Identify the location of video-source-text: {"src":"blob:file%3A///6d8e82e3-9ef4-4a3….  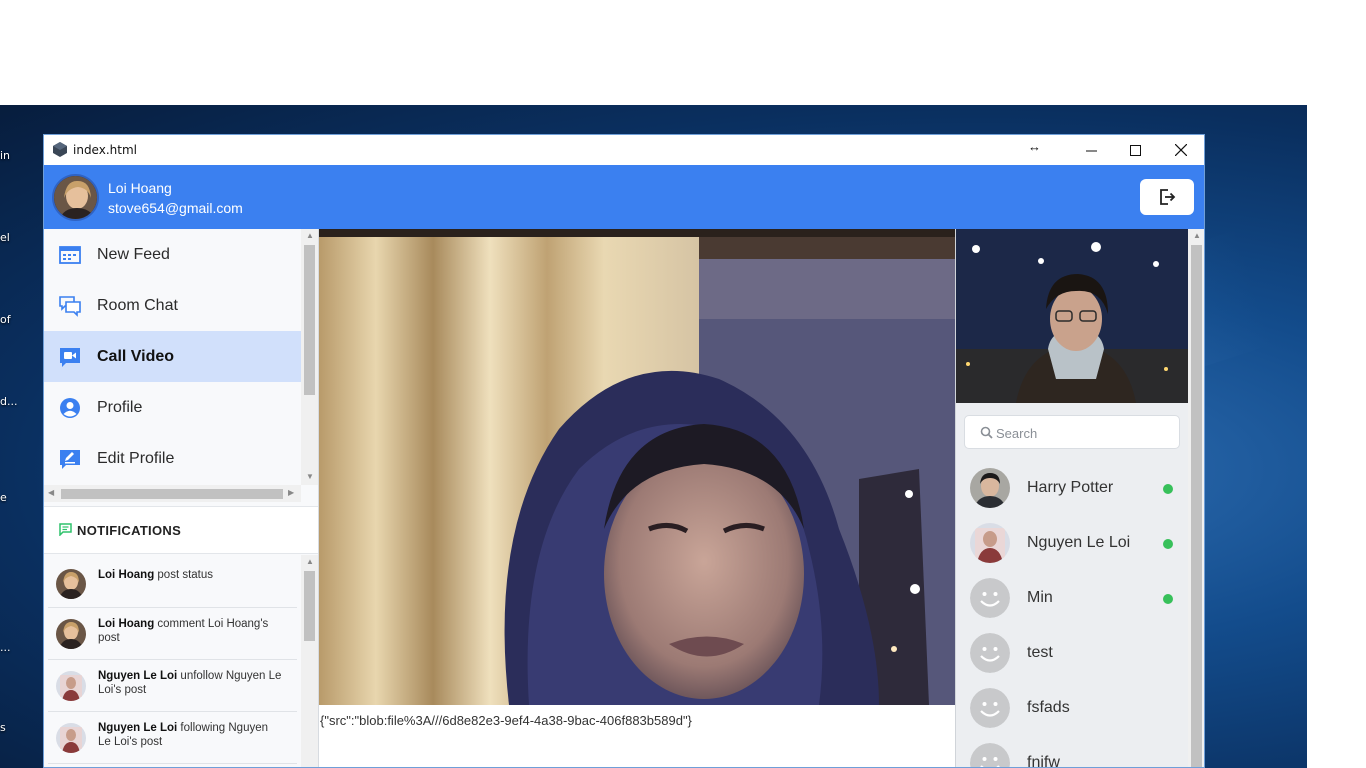
(506, 720).